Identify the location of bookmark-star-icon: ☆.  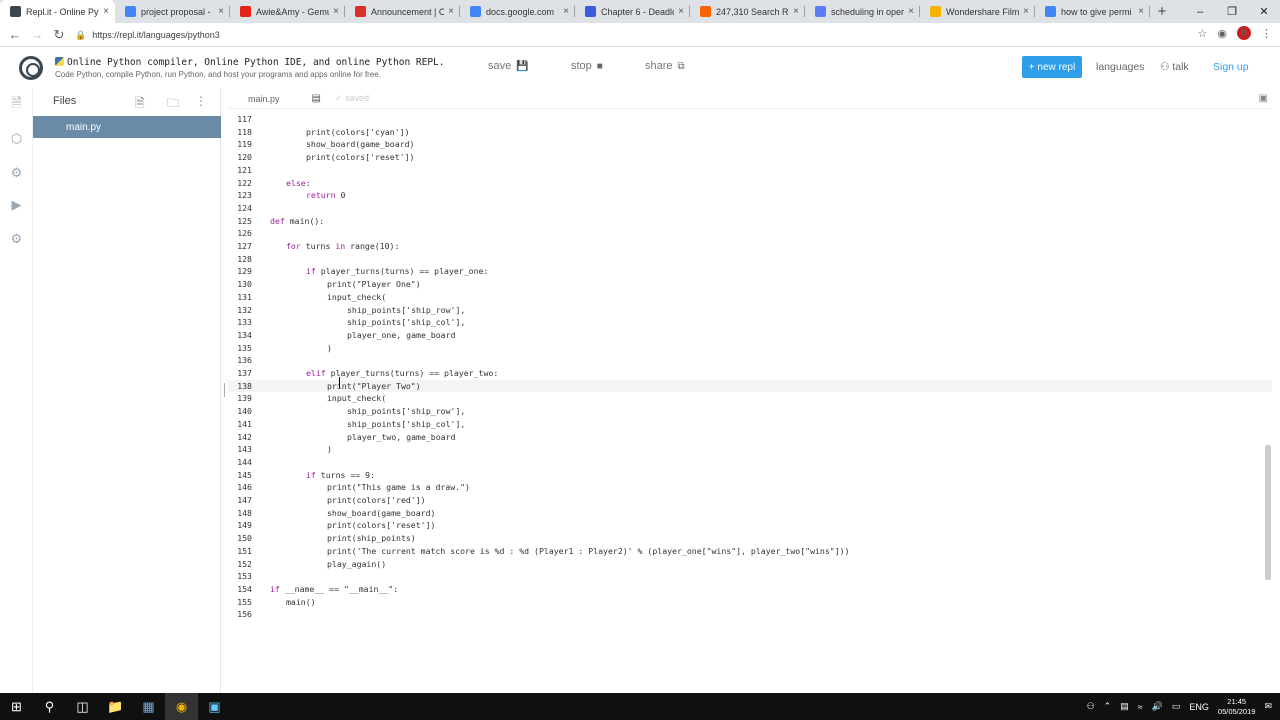
(1203, 33).